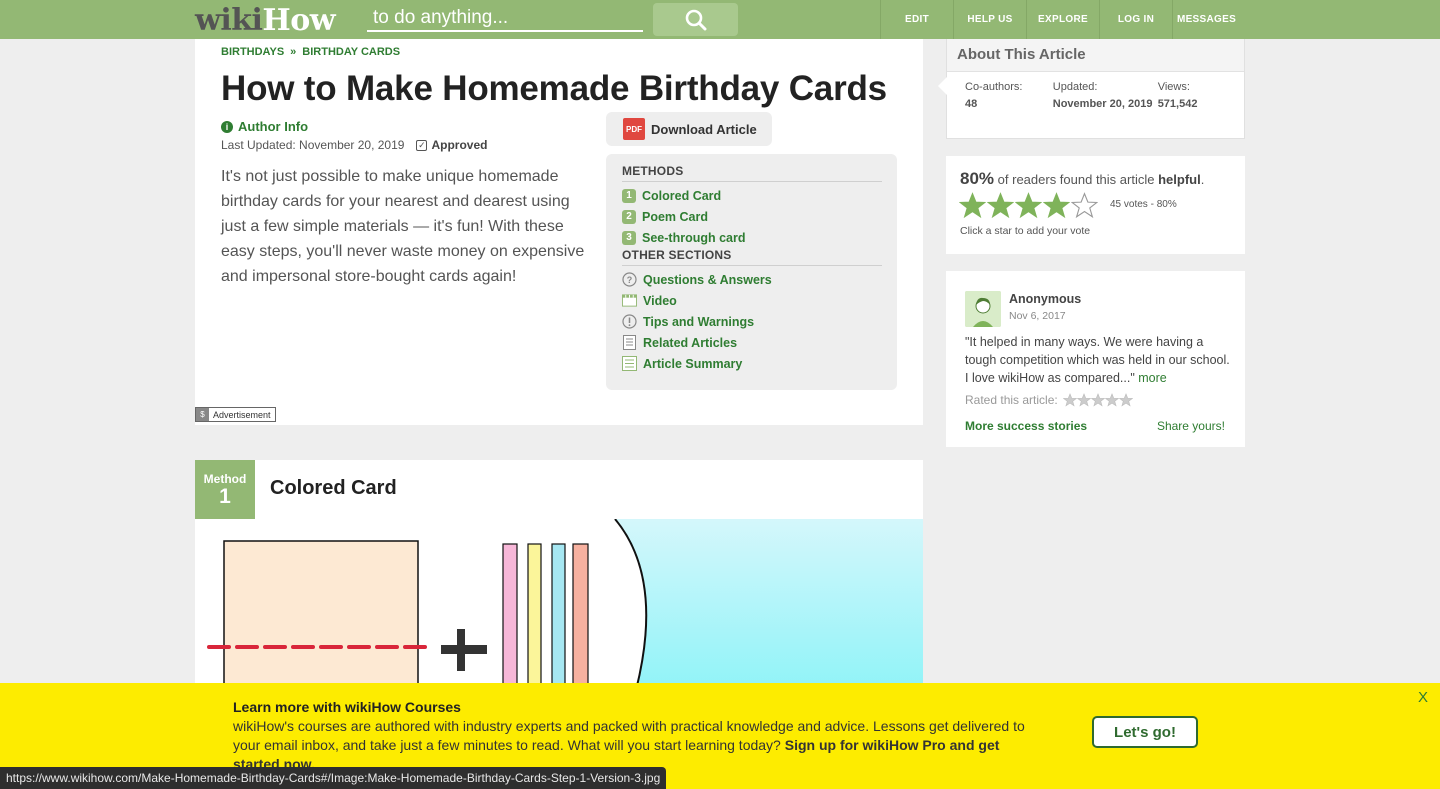 Image resolution: width=1440 pixels, height=789 pixels. What do you see at coordinates (752, 195) in the screenshot?
I see `toc-method-1: 1 Colored Card` at bounding box center [752, 195].